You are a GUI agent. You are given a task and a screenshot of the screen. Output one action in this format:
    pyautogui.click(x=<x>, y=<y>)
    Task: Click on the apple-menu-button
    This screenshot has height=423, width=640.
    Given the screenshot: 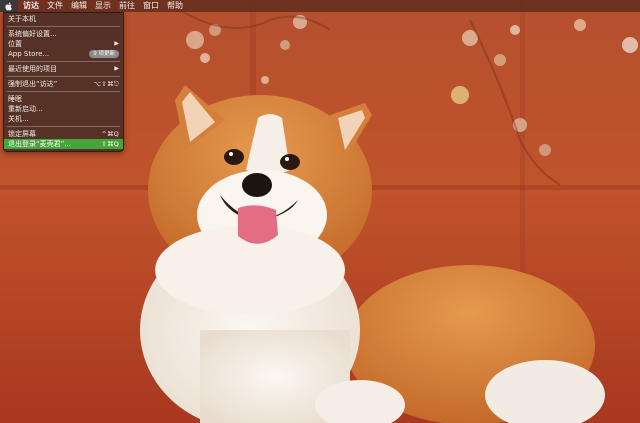 What is the action you would take?
    pyautogui.click(x=9, y=6)
    